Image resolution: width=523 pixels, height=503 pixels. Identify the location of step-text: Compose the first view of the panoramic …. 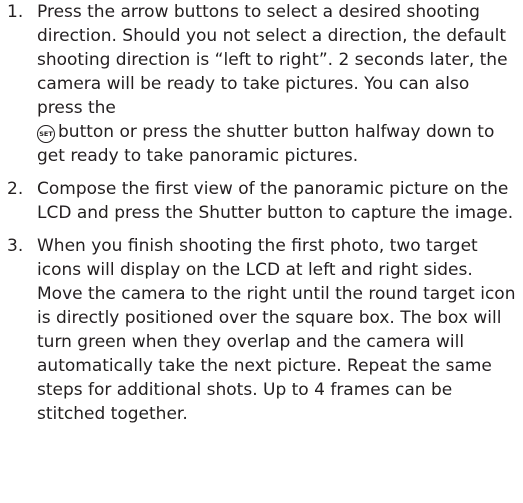
(275, 201).